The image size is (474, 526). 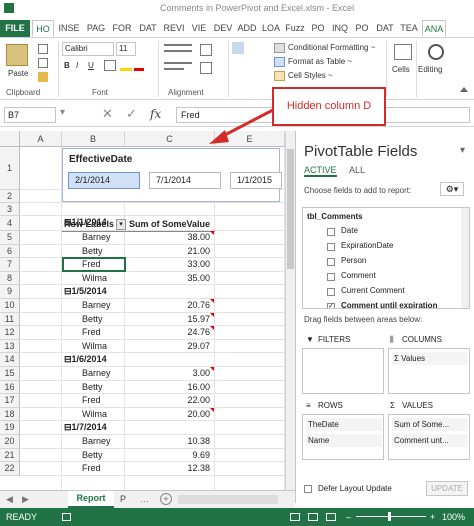 What do you see at coordinates (170, 400) in the screenshot?
I see `pivot-value-cell: 22.00` at bounding box center [170, 400].